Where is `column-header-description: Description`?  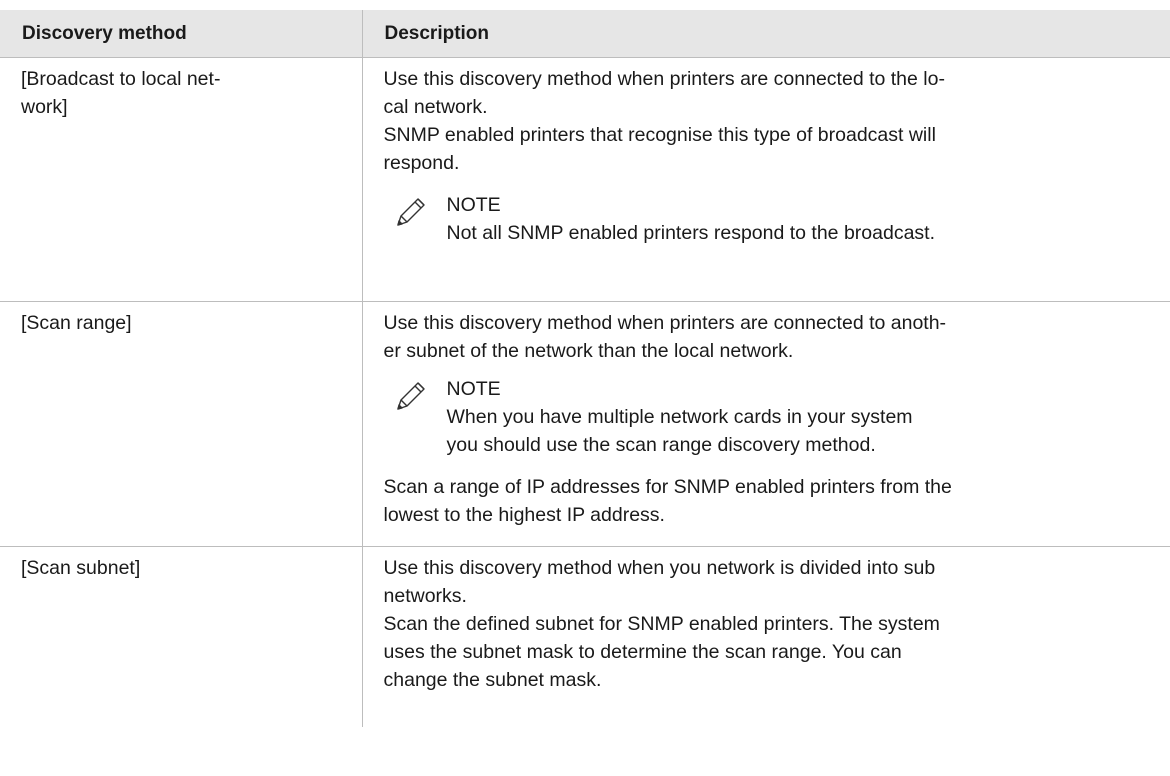 column-header-description: Description is located at coordinates (765, 34).